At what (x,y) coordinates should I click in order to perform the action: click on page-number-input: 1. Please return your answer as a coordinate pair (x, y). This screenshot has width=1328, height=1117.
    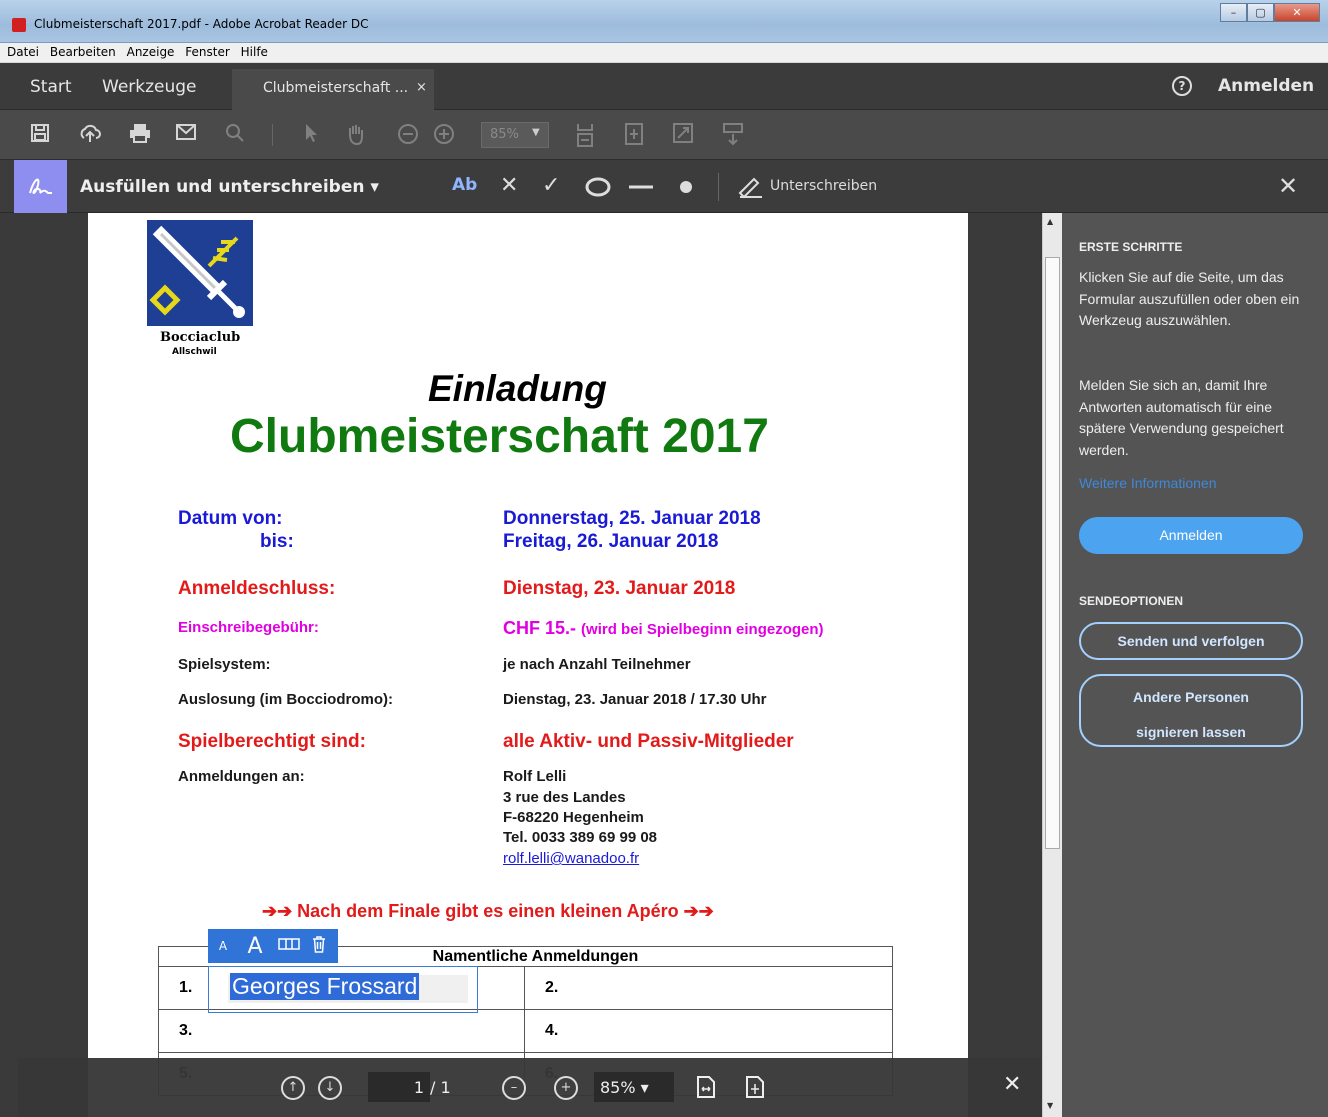
    Looking at the image, I should click on (399, 1087).